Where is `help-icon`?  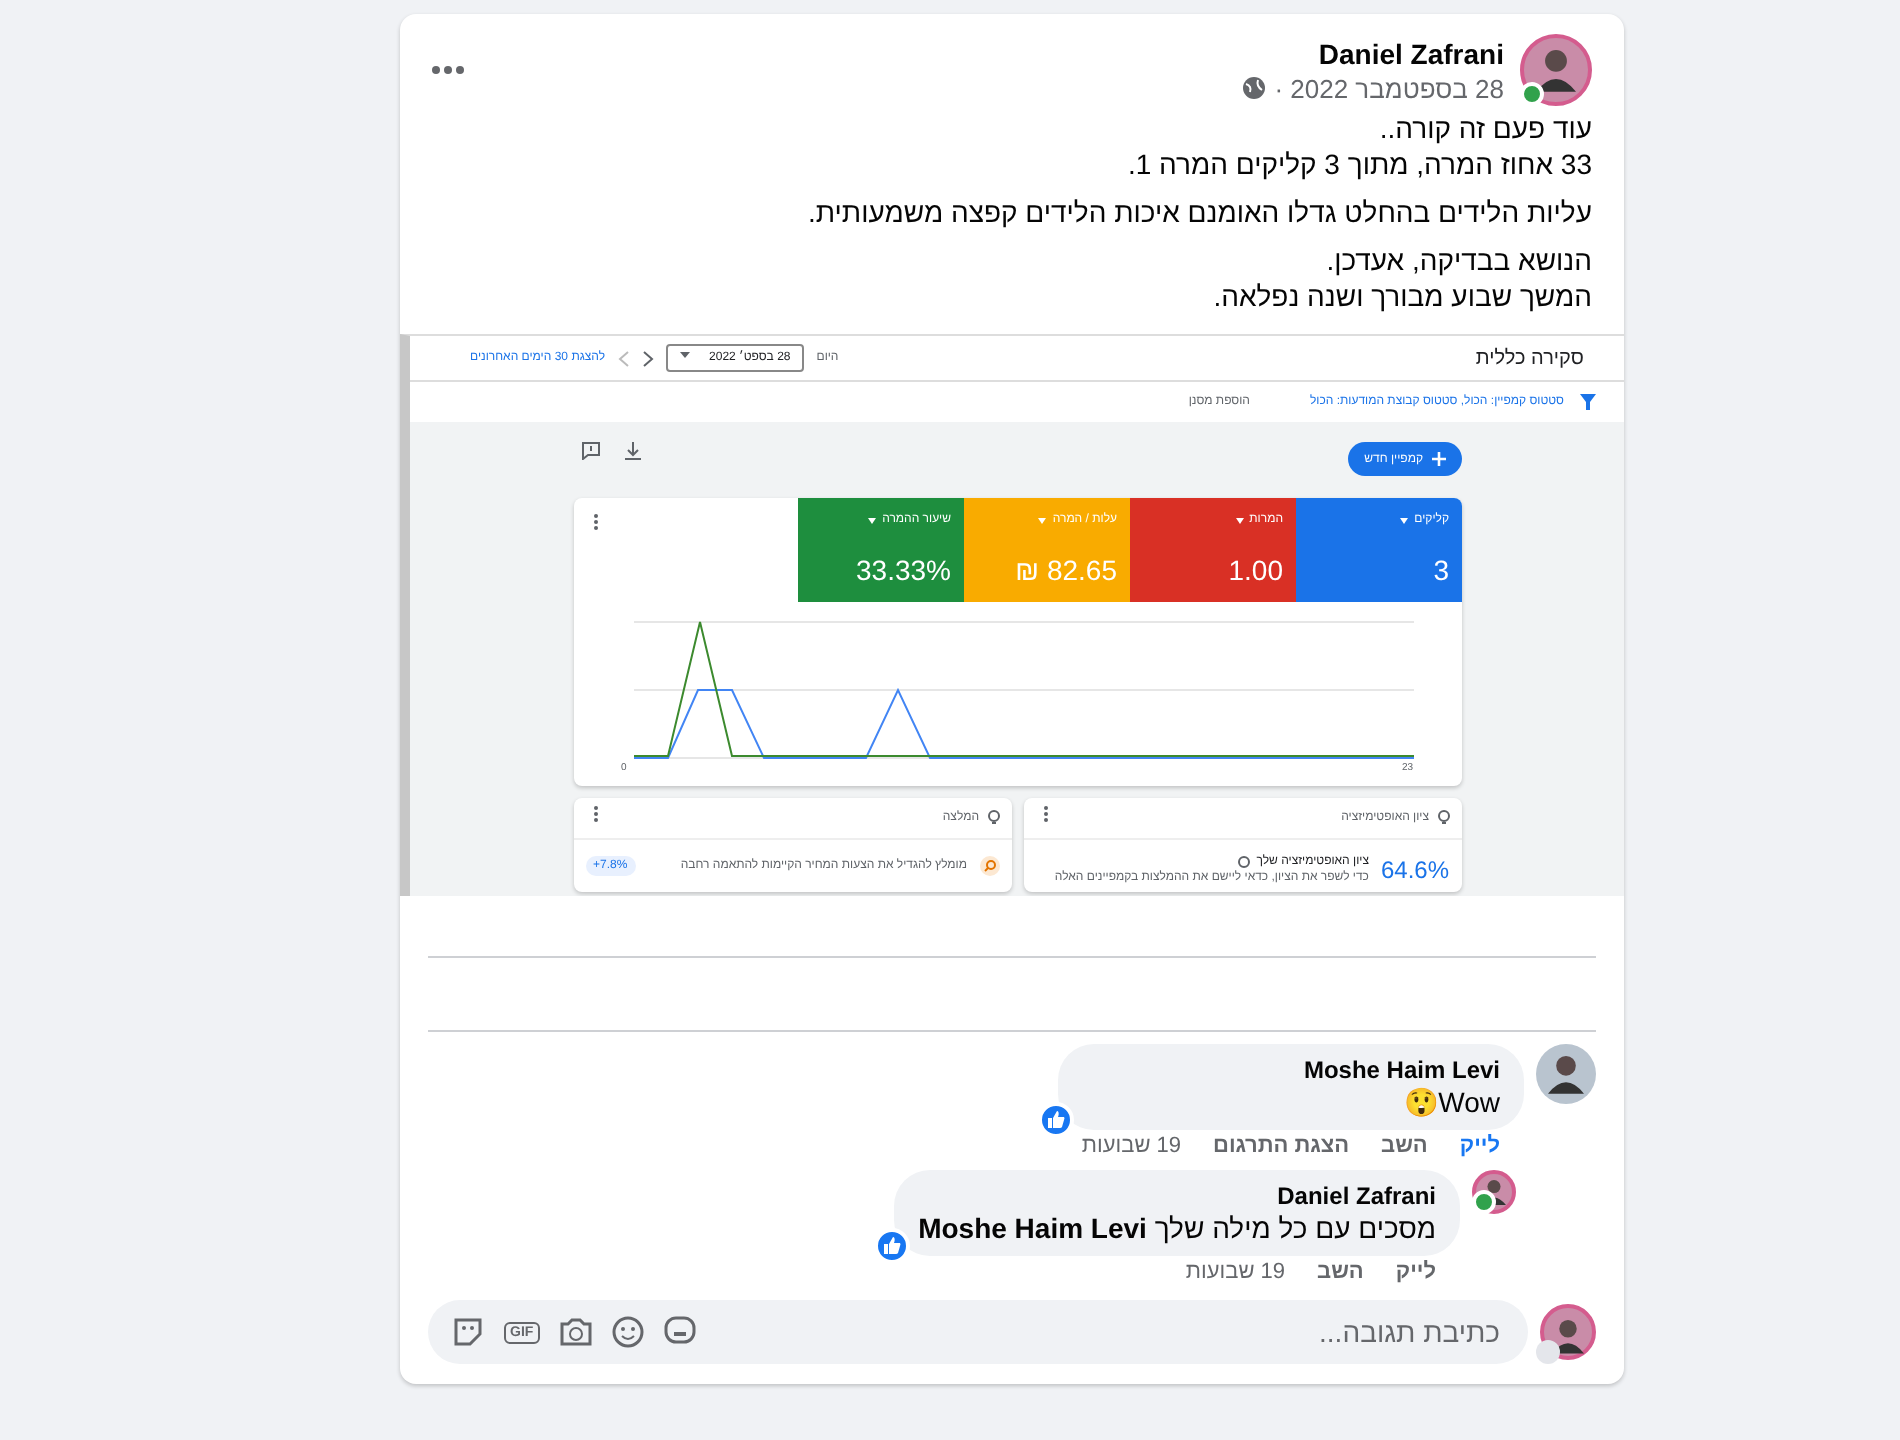 help-icon is located at coordinates (1244, 862).